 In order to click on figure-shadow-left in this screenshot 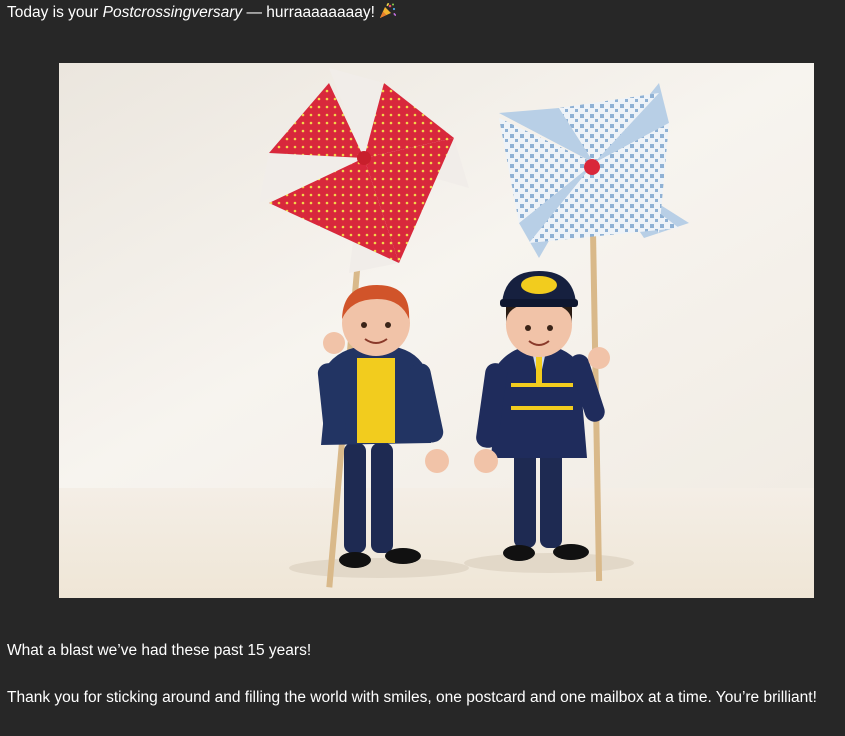, I will do `click(379, 568)`.